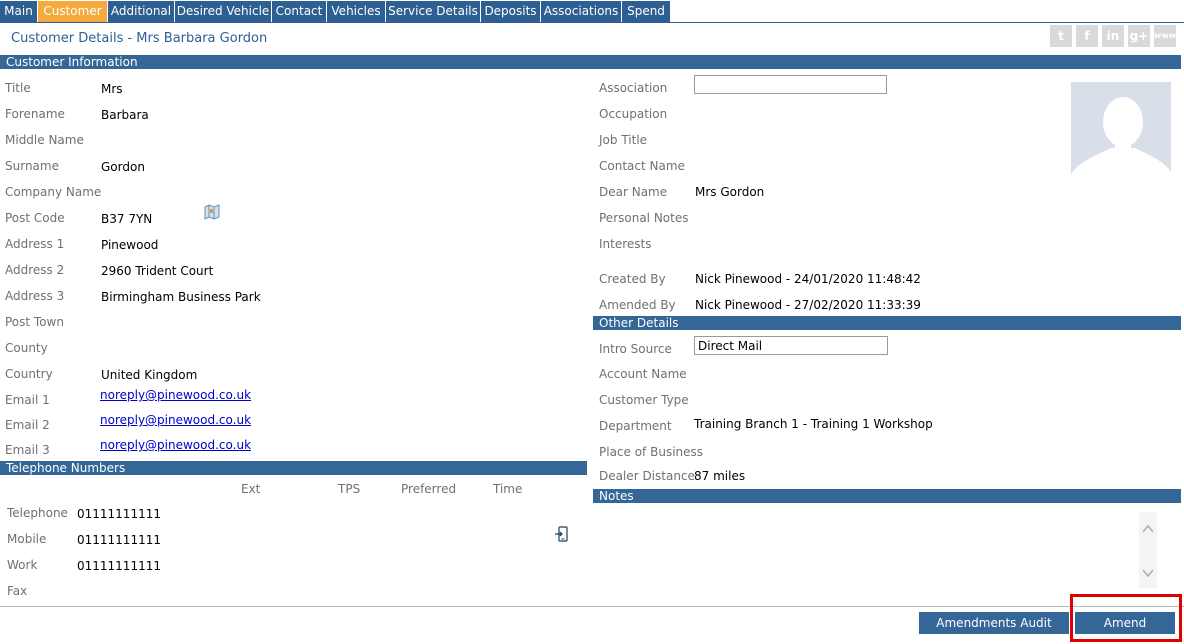 The image size is (1184, 644). Describe the element at coordinates (625, 244) in the screenshot. I see `interests-label: Interests` at that location.